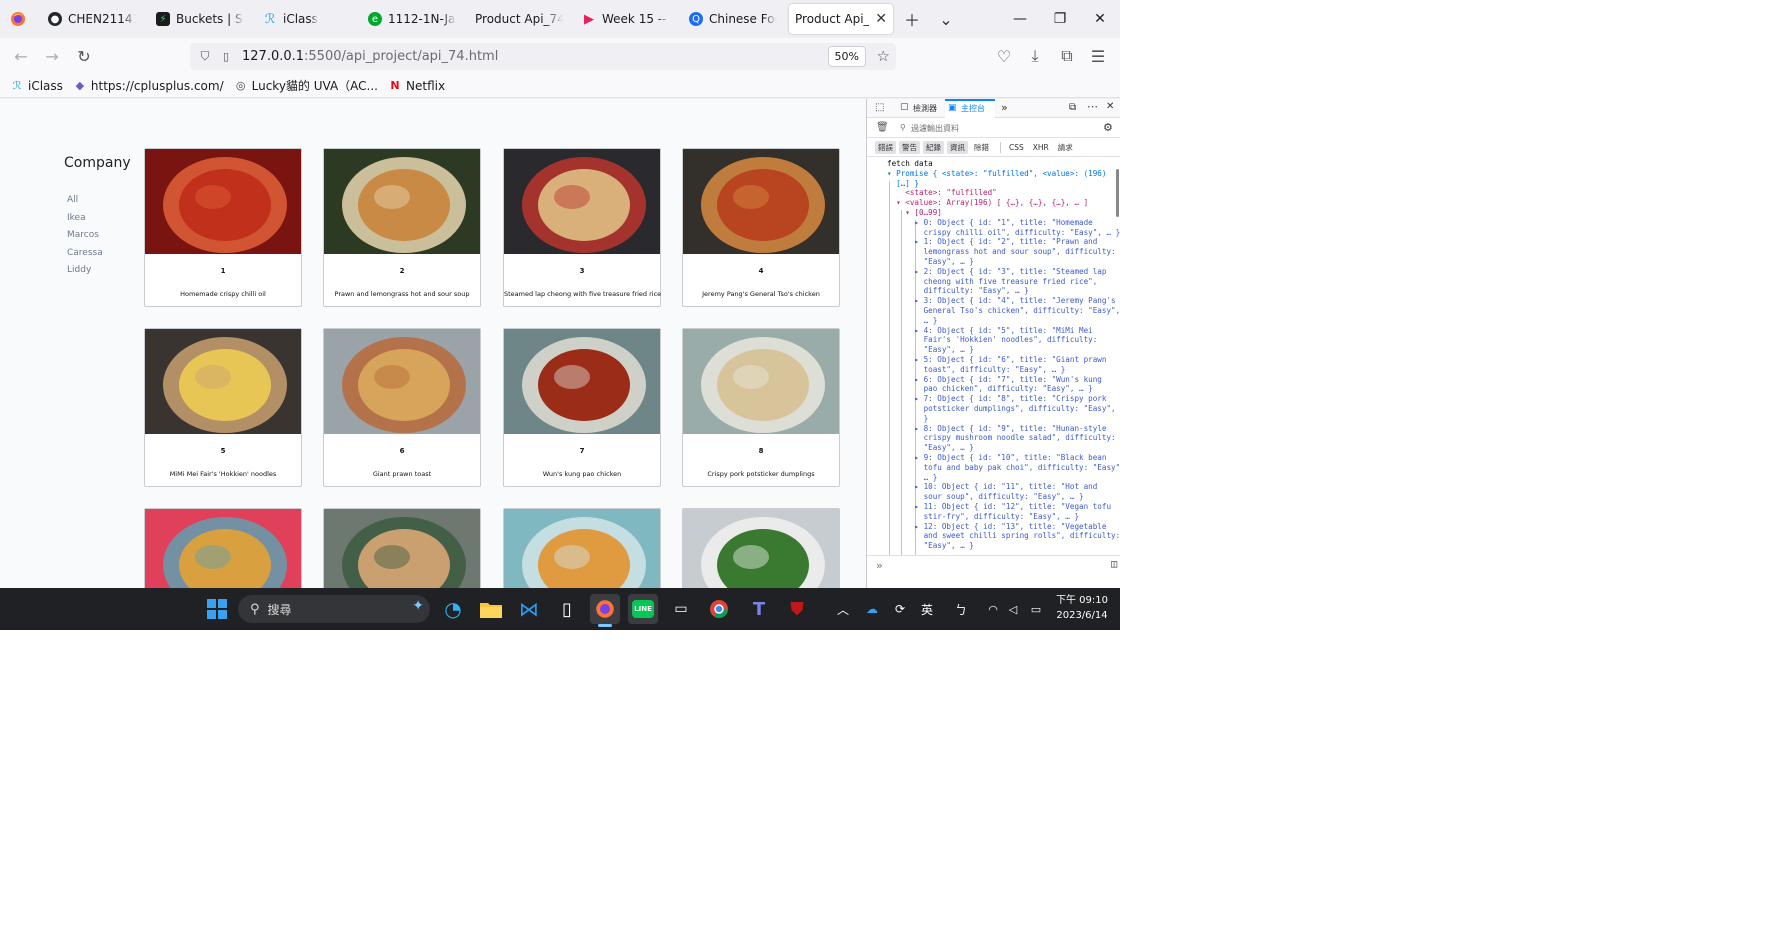 The image size is (1792, 926). What do you see at coordinates (989, 223) in the screenshot?
I see `console-line: ▸ 0: Object { id: "1", title: "Homemade` at bounding box center [989, 223].